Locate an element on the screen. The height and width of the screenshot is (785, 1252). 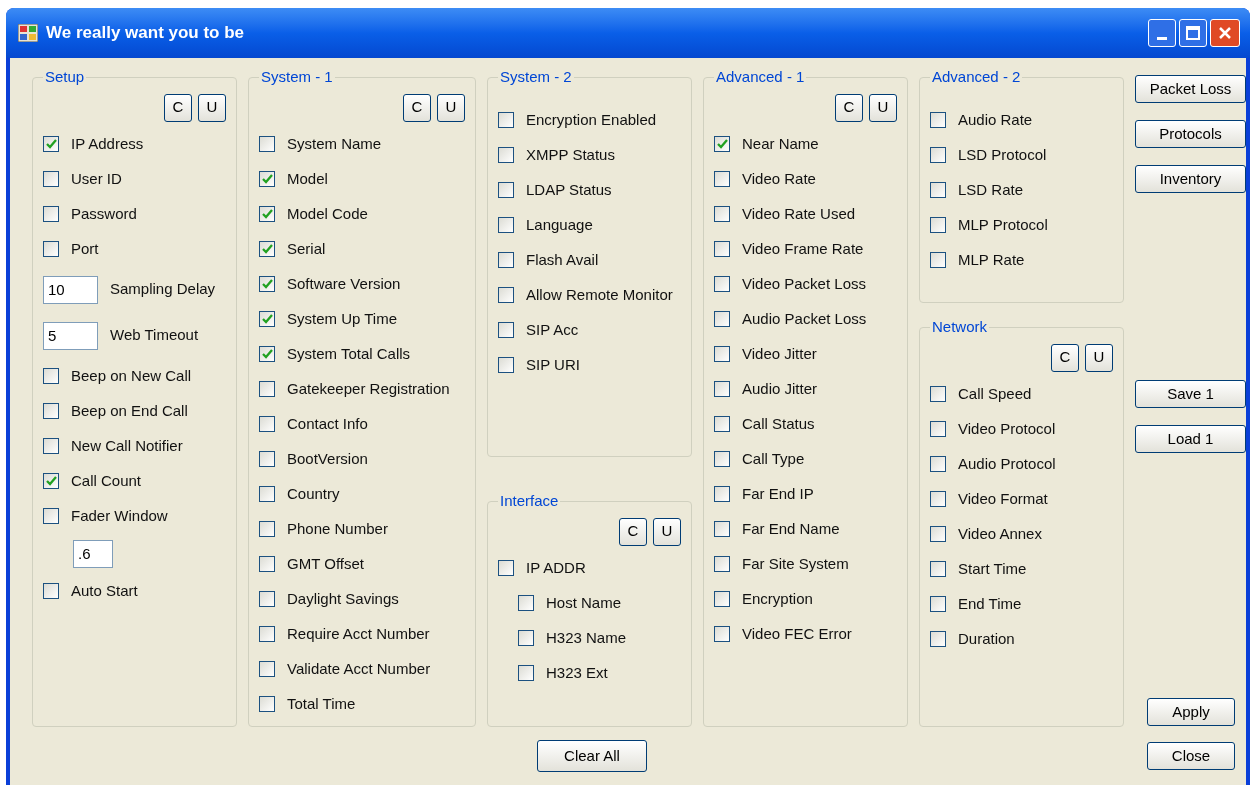
input-field: 10 is located at coordinates (70, 289).